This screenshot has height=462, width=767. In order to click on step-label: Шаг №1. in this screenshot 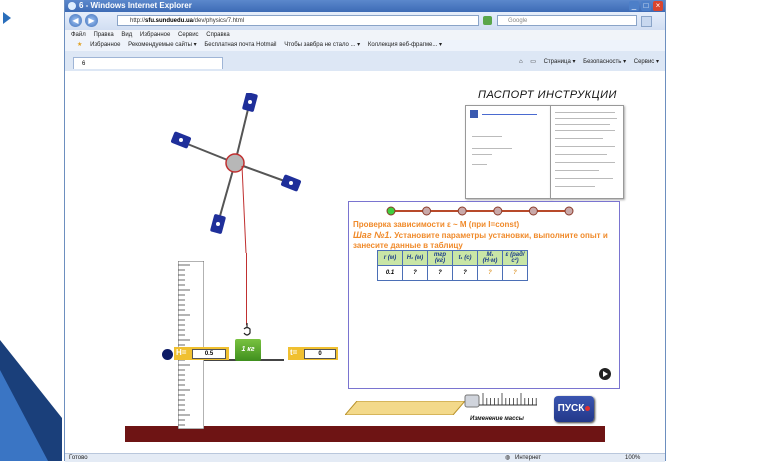, I will do `click(372, 235)`.